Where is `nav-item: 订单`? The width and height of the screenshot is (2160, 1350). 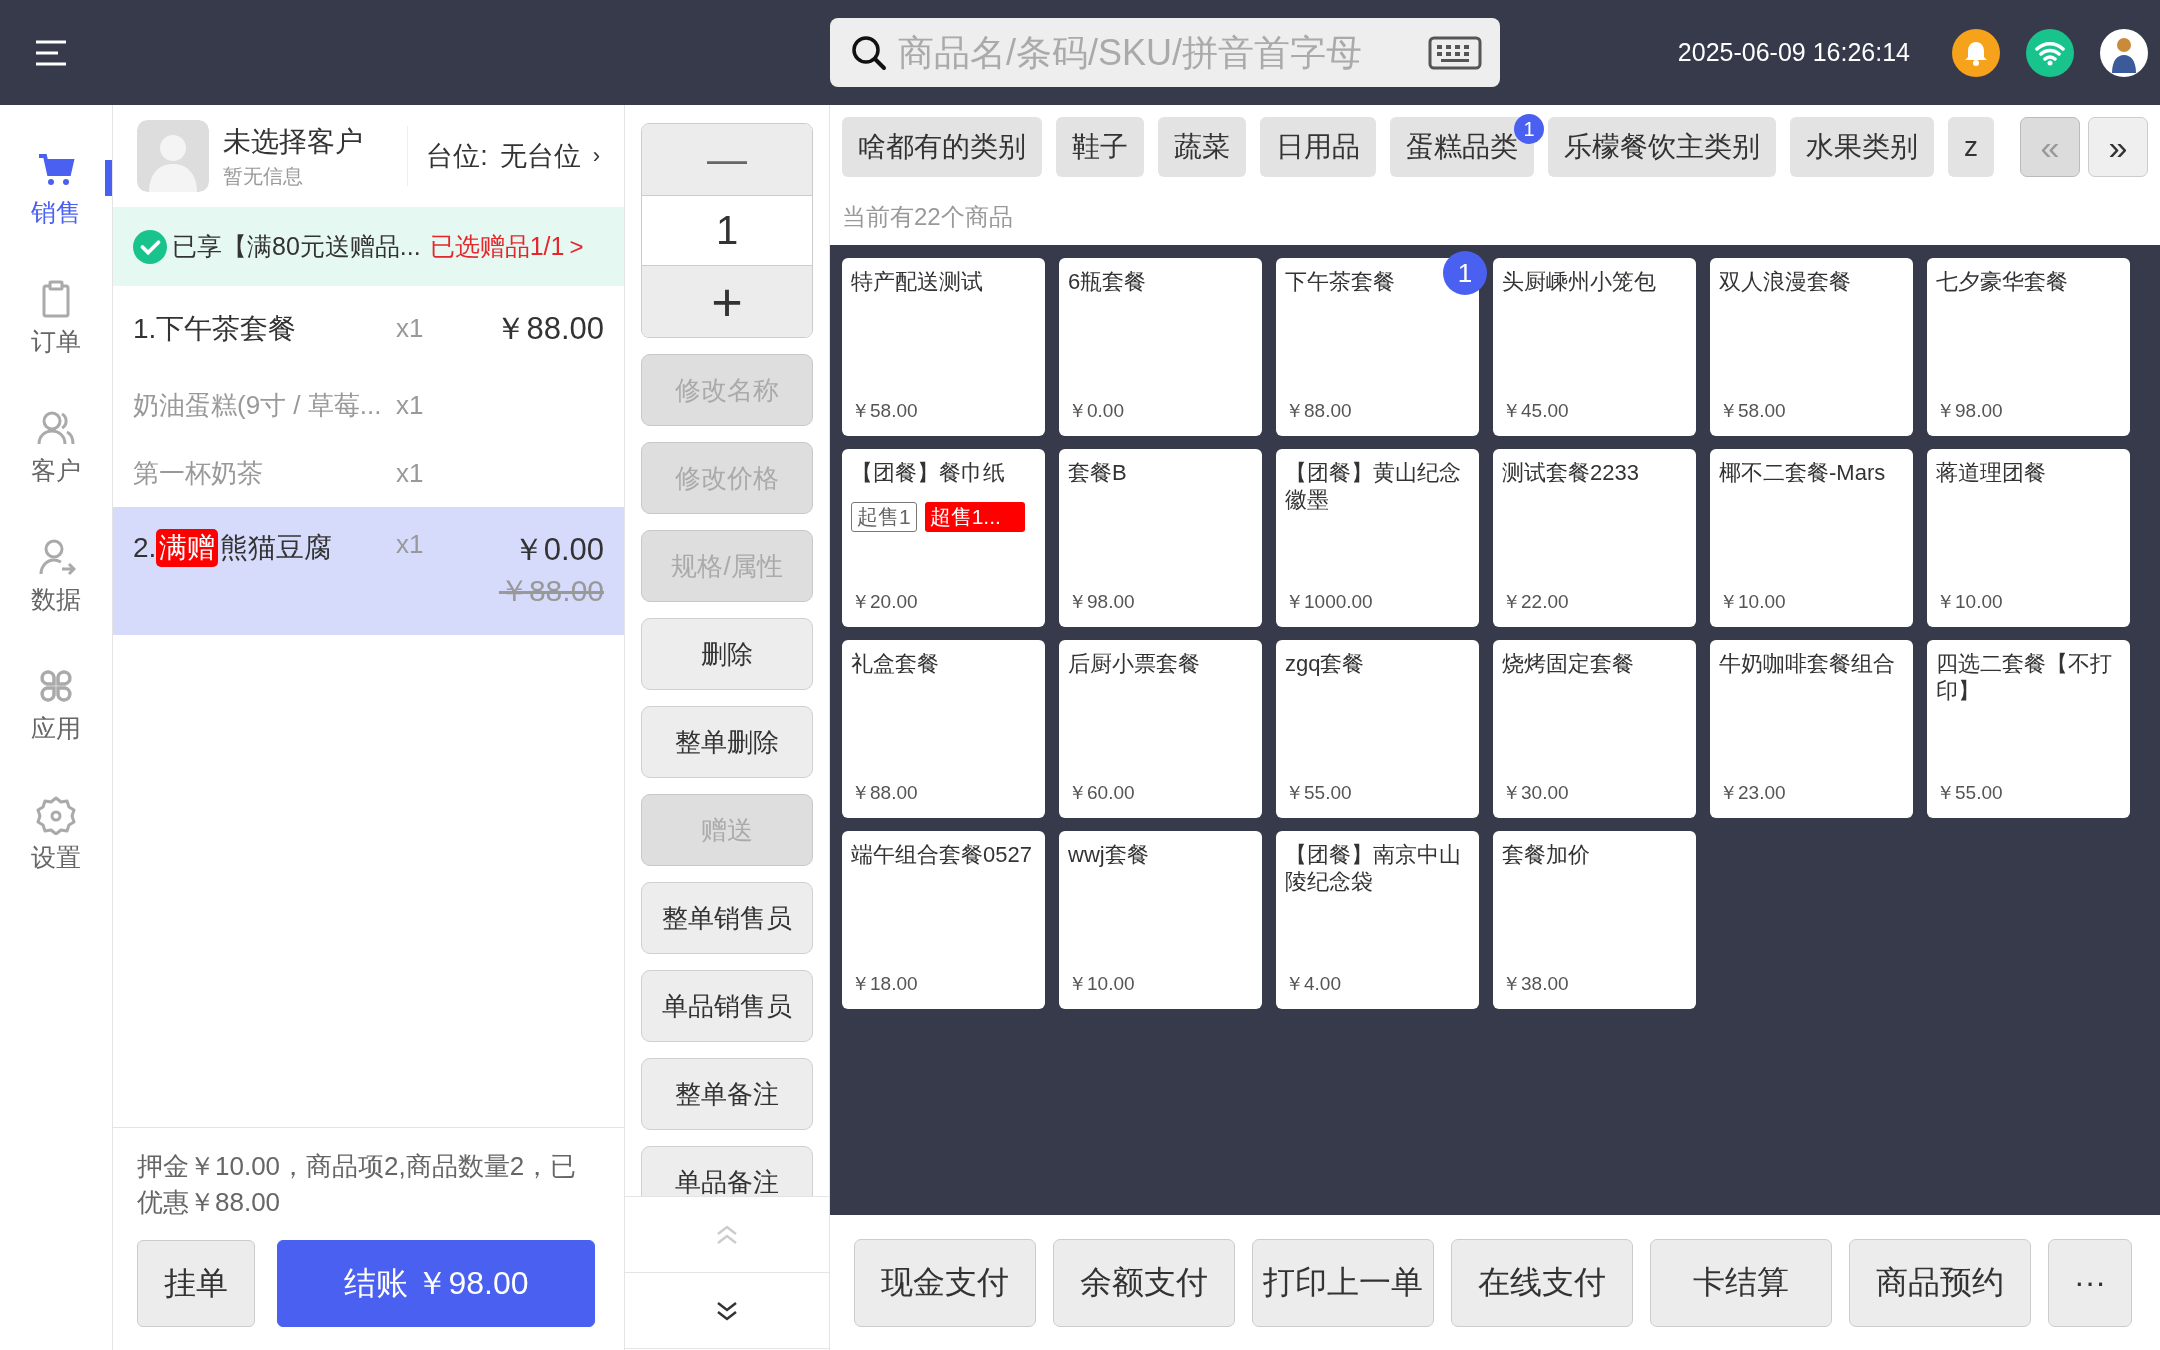
nav-item: 订单 is located at coordinates (56, 318).